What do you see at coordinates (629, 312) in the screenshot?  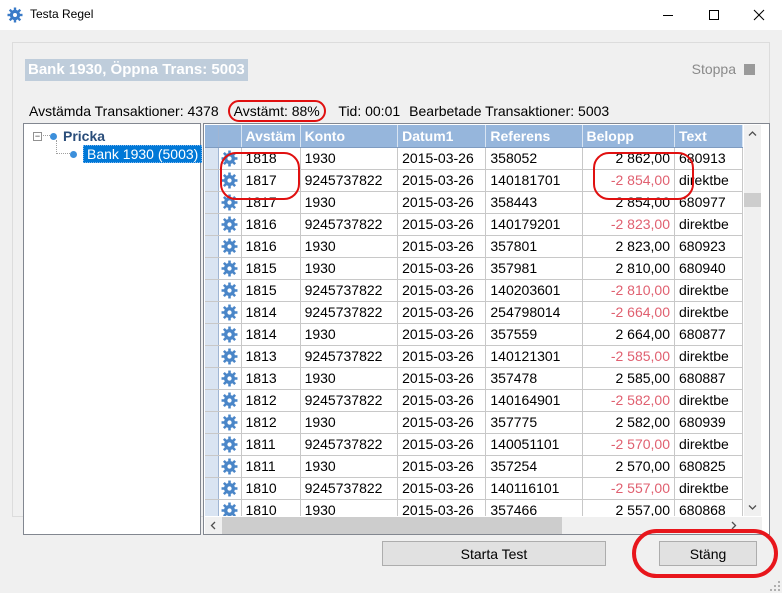 I see `cell-belopp: -2 664,00` at bounding box center [629, 312].